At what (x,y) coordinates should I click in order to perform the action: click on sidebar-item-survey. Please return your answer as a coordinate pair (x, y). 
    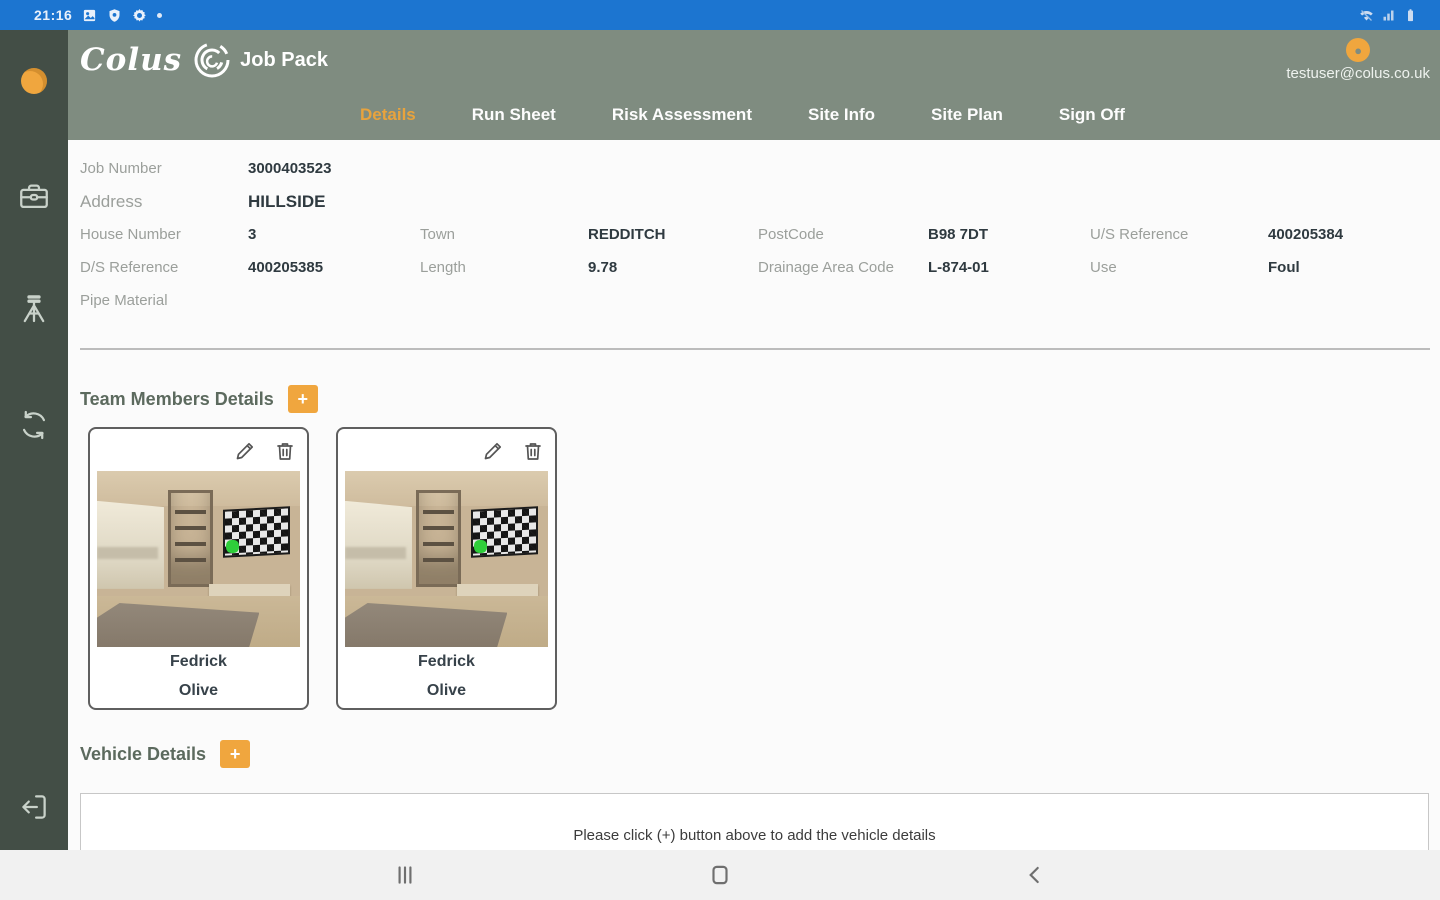
    Looking at the image, I should click on (34, 309).